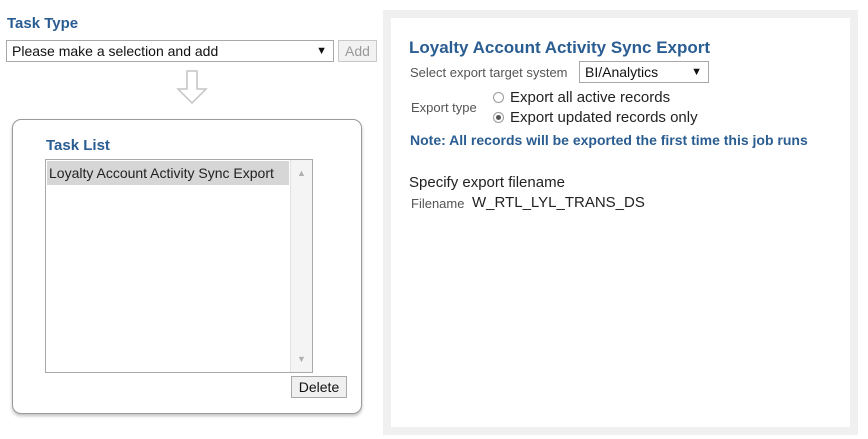 This screenshot has width=868, height=439. What do you see at coordinates (444, 107) in the screenshot?
I see `export-type-label: Export type` at bounding box center [444, 107].